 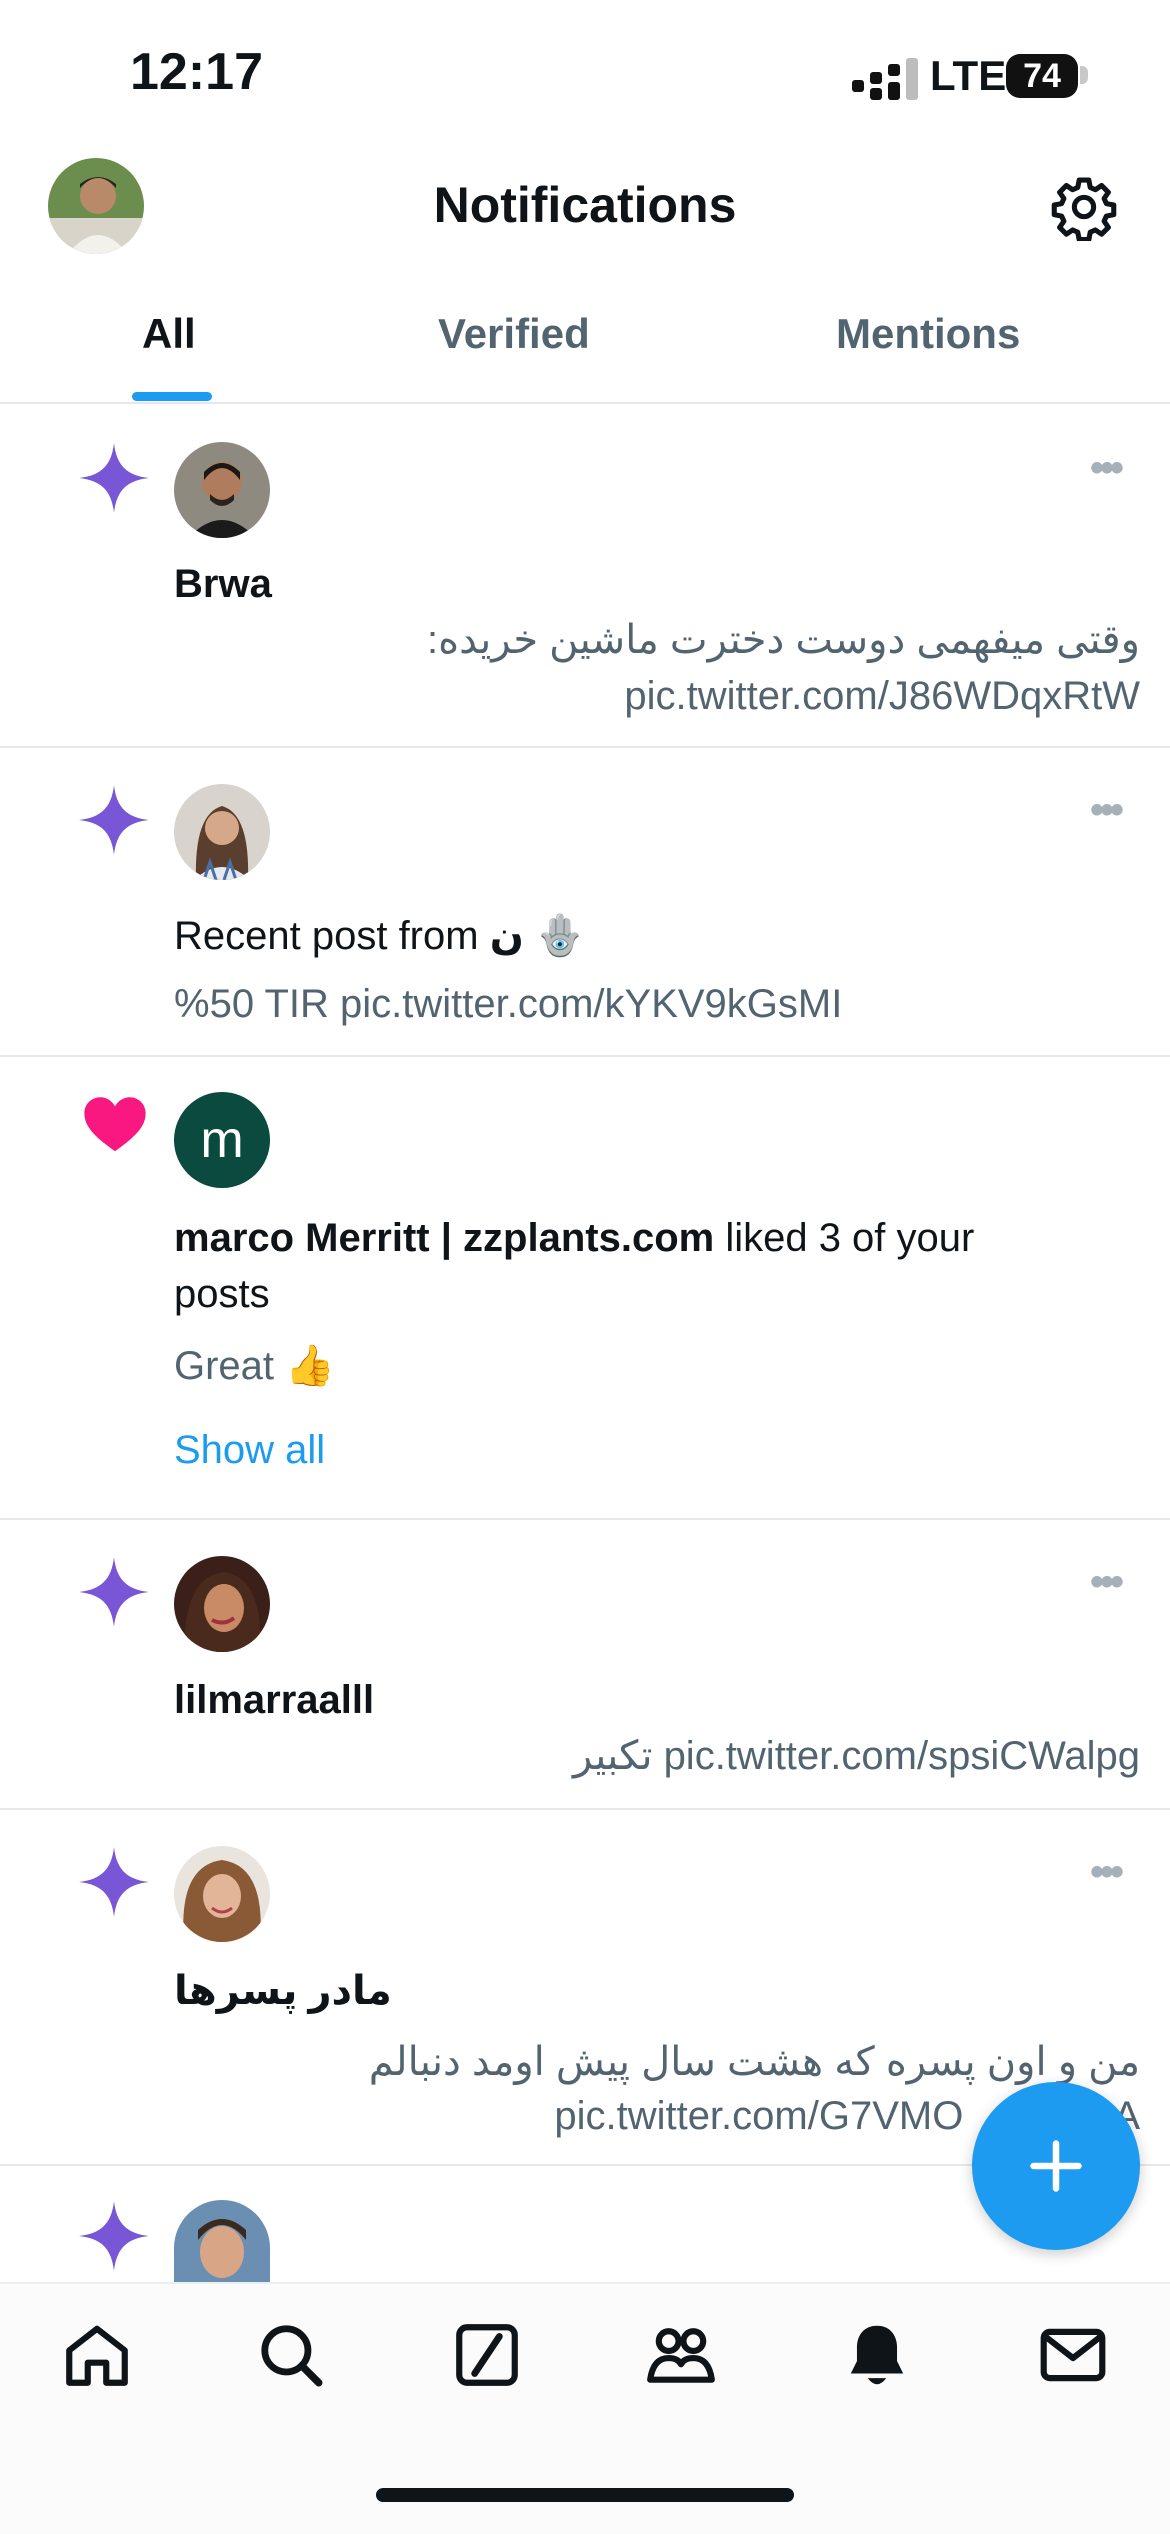 What do you see at coordinates (1084, 207) in the screenshot?
I see `settings-gear-icon` at bounding box center [1084, 207].